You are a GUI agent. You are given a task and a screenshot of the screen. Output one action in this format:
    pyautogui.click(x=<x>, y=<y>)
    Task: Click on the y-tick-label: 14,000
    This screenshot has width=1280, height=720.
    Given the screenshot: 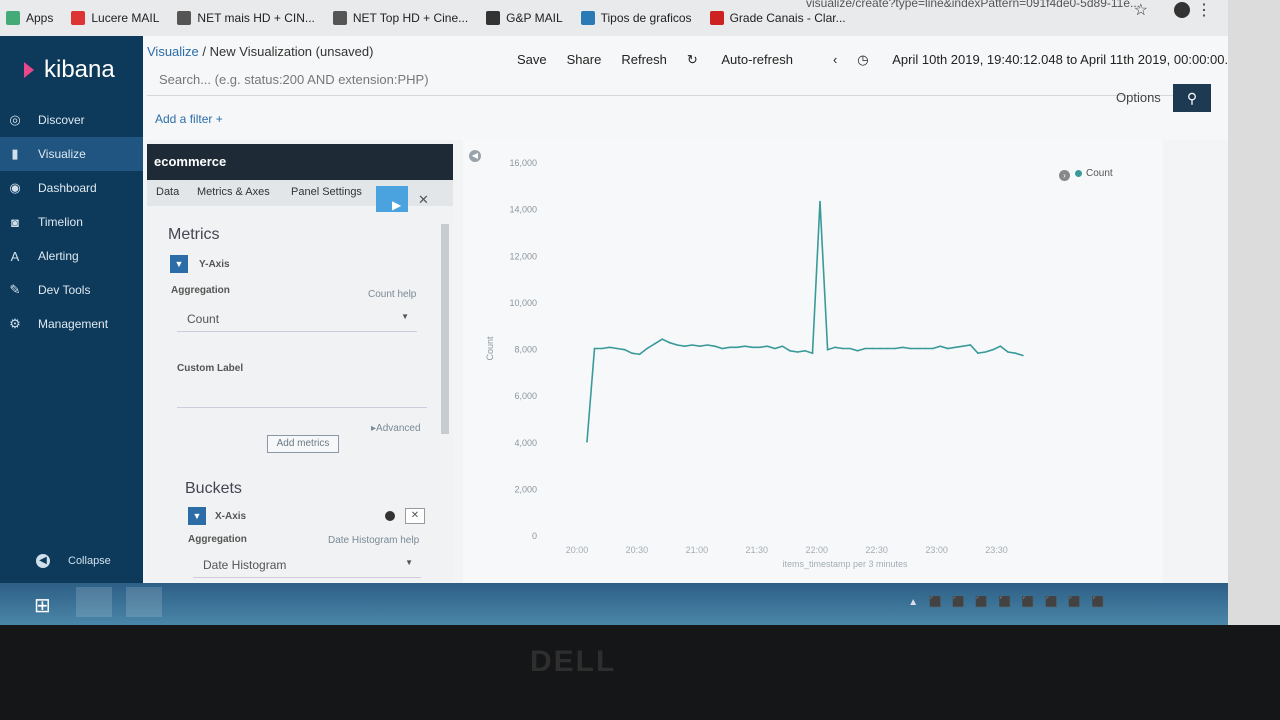 What is the action you would take?
    pyautogui.click(x=523, y=210)
    